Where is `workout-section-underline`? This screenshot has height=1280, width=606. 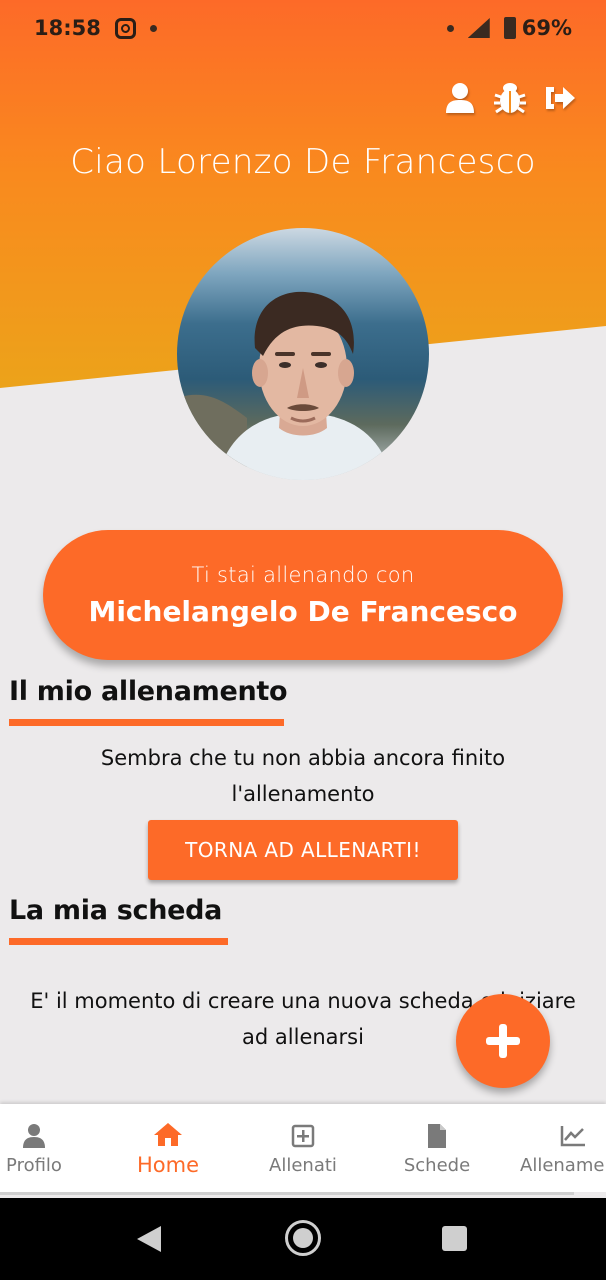
workout-section-underline is located at coordinates (146, 722).